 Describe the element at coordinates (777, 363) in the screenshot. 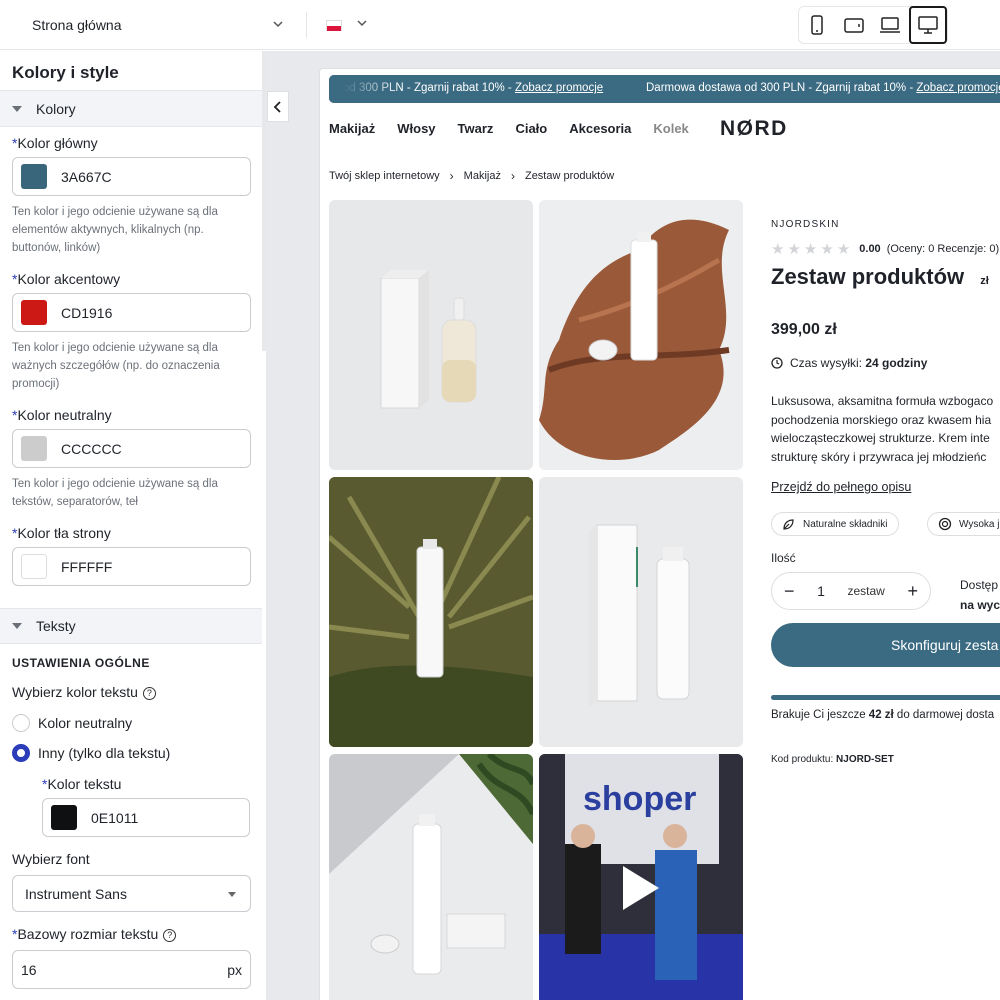

I see `clock-icon` at that location.